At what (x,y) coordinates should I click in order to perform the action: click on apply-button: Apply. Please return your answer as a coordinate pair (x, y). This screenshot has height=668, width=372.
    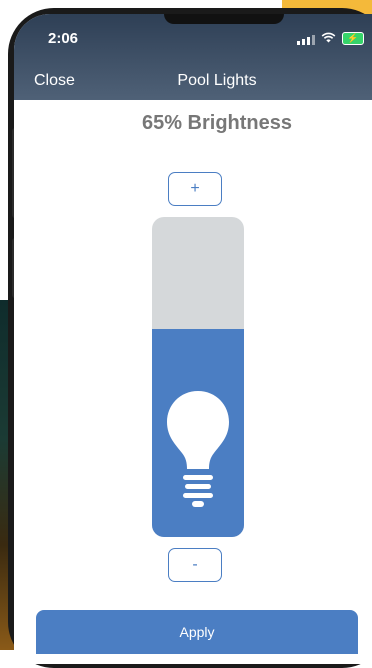
    Looking at the image, I should click on (197, 632).